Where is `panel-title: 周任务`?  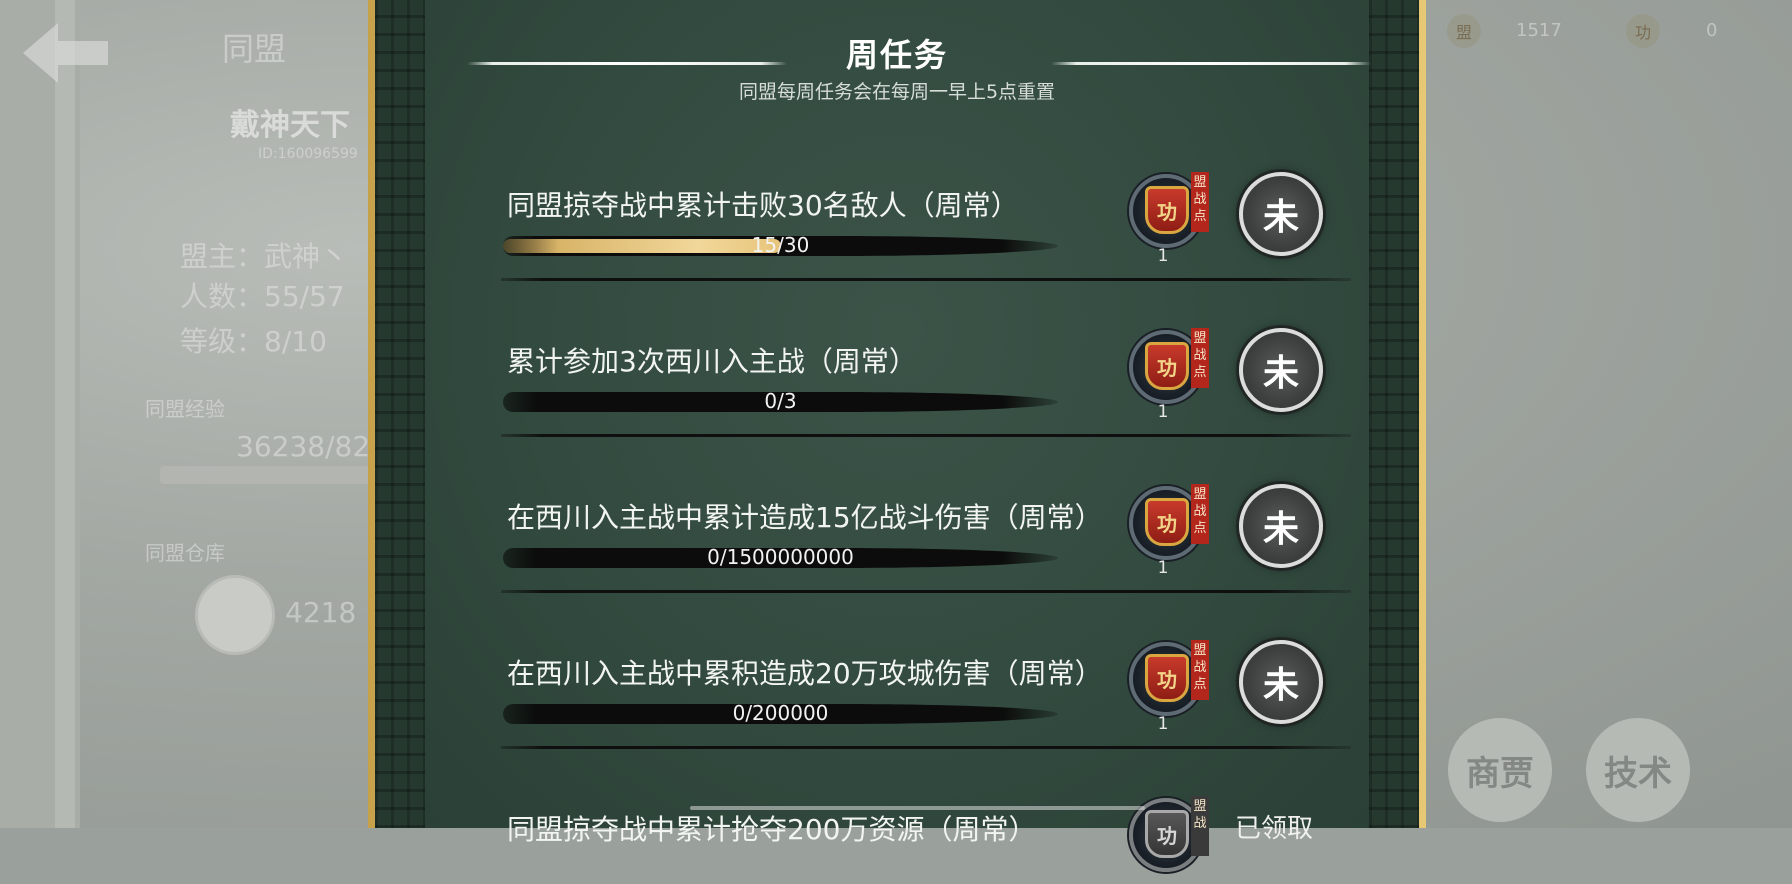 panel-title: 周任务 is located at coordinates (896, 55).